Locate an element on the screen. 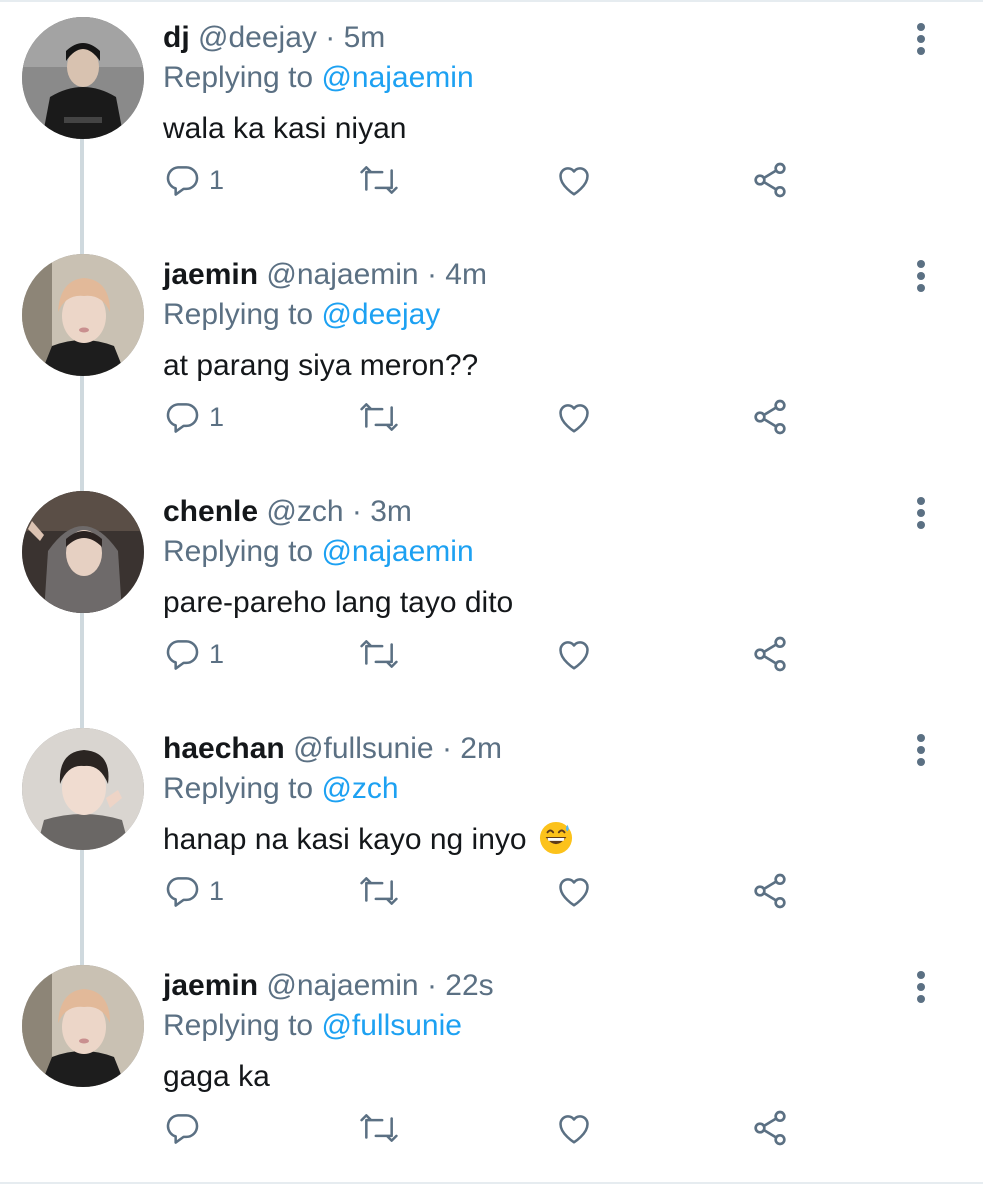 This screenshot has width=983, height=1200. reply-action is located at coordinates (186, 1128).